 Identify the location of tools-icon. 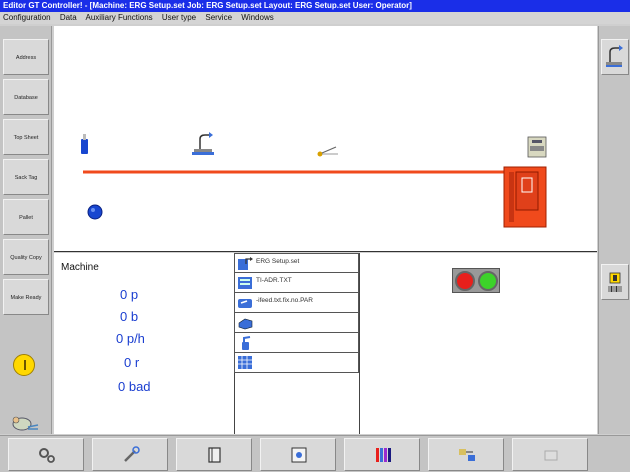
(132, 454).